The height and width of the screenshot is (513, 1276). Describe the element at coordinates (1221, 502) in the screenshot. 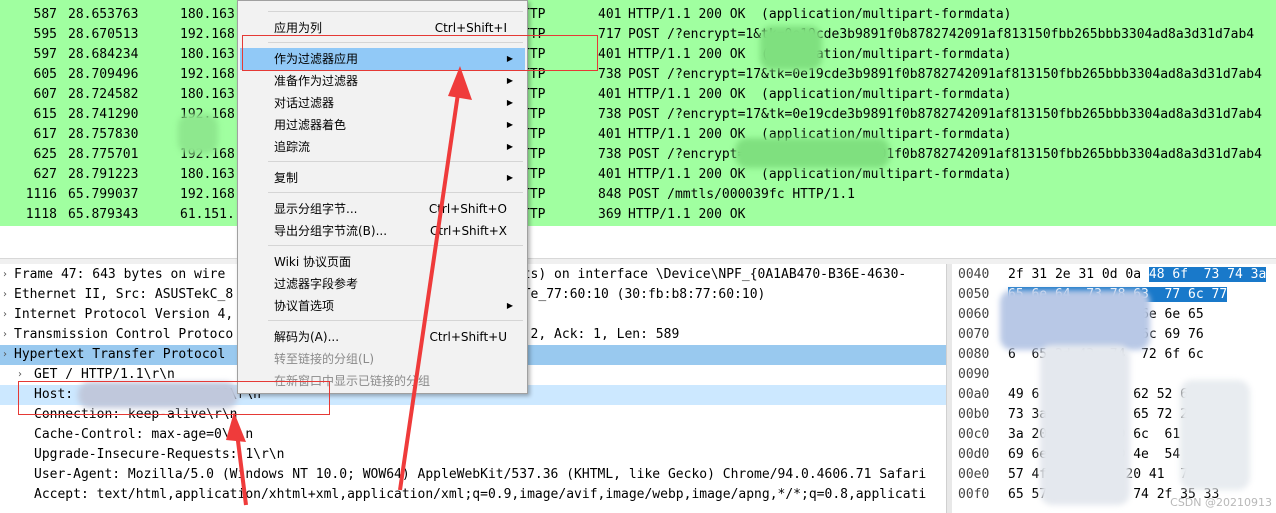

I see `watermark: CSDN @20210913` at that location.